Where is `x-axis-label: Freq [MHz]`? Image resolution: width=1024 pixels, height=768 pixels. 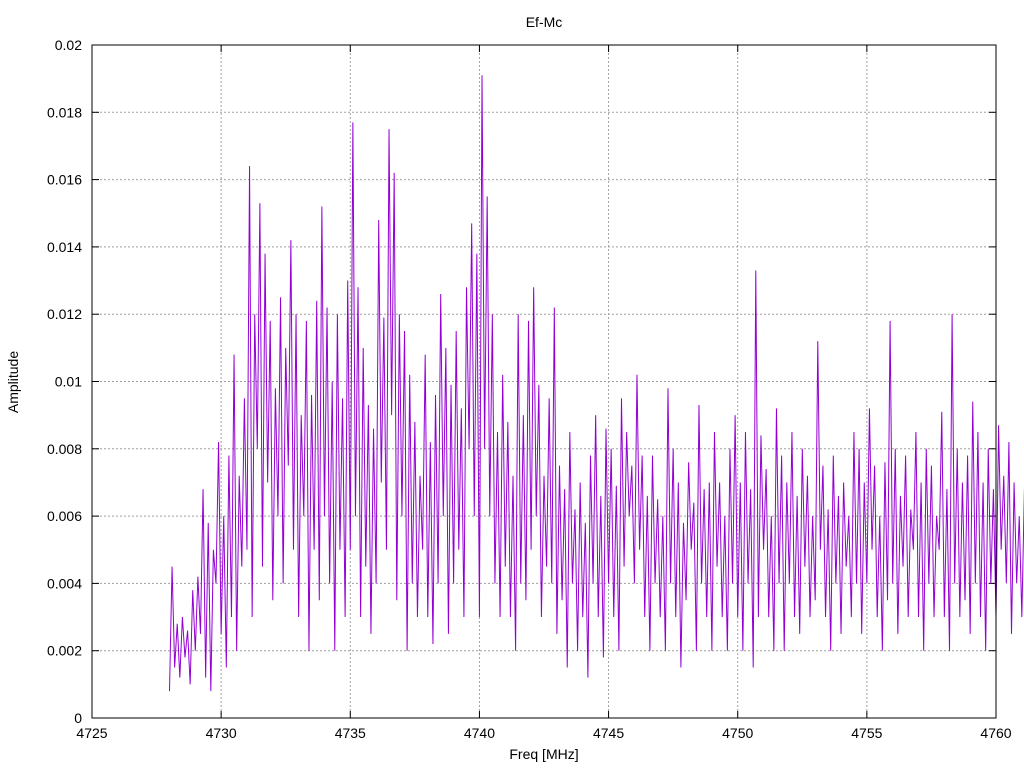 x-axis-label: Freq [MHz] is located at coordinates (543, 754).